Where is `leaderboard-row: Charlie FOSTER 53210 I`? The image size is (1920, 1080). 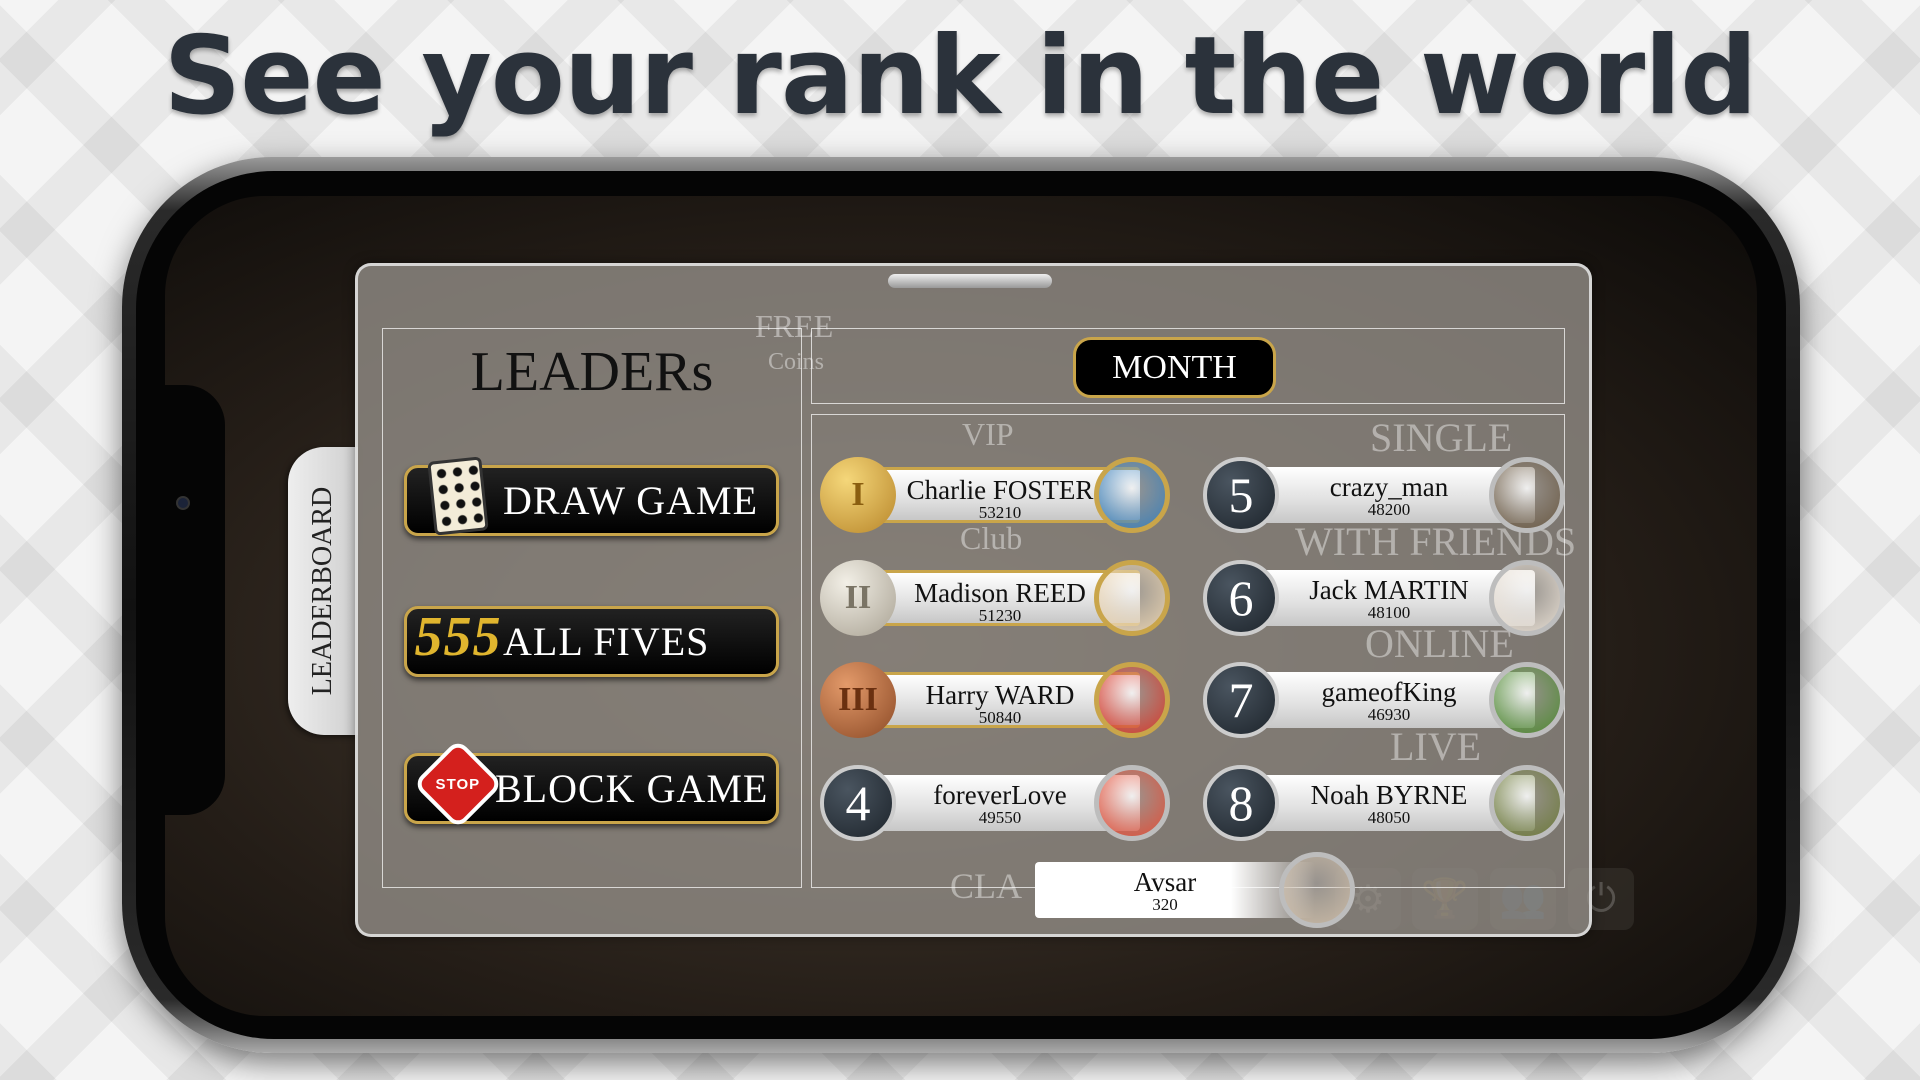 leaderboard-row: Charlie FOSTER 53210 I is located at coordinates (995, 495).